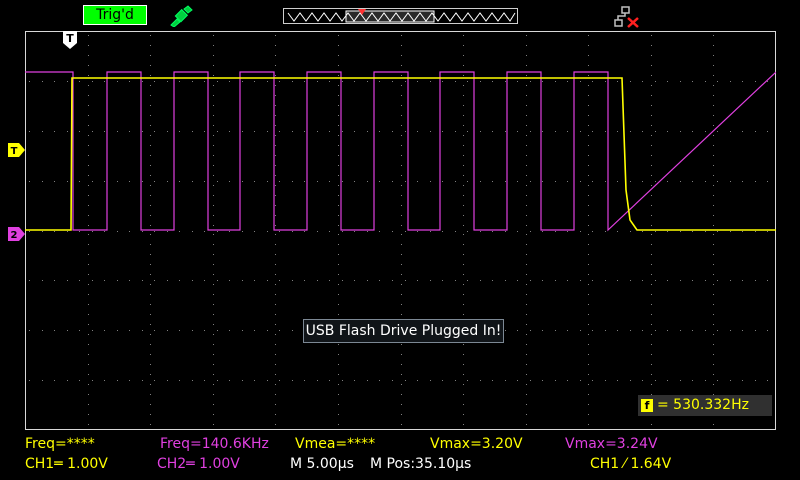  What do you see at coordinates (476, 444) in the screenshot?
I see `ch1-vmax-readout: Vmax=3.20V` at bounding box center [476, 444].